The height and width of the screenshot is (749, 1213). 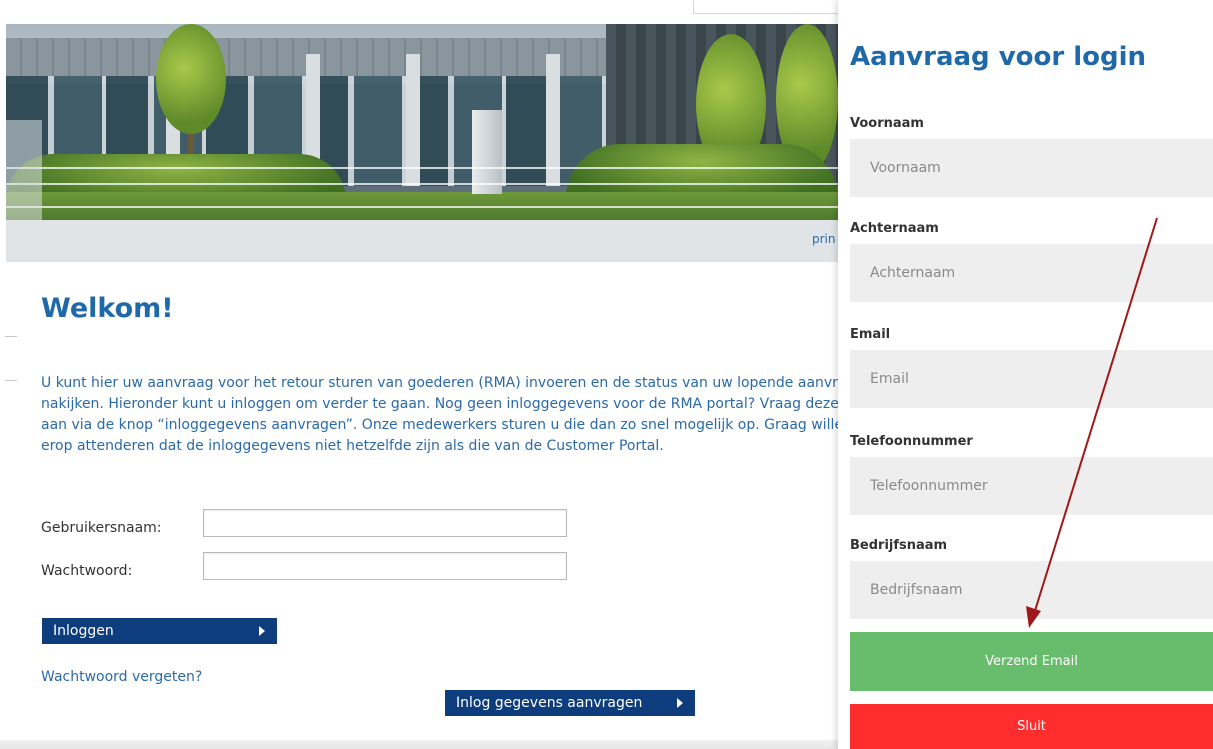 What do you see at coordinates (385, 566) in the screenshot?
I see `password-input` at bounding box center [385, 566].